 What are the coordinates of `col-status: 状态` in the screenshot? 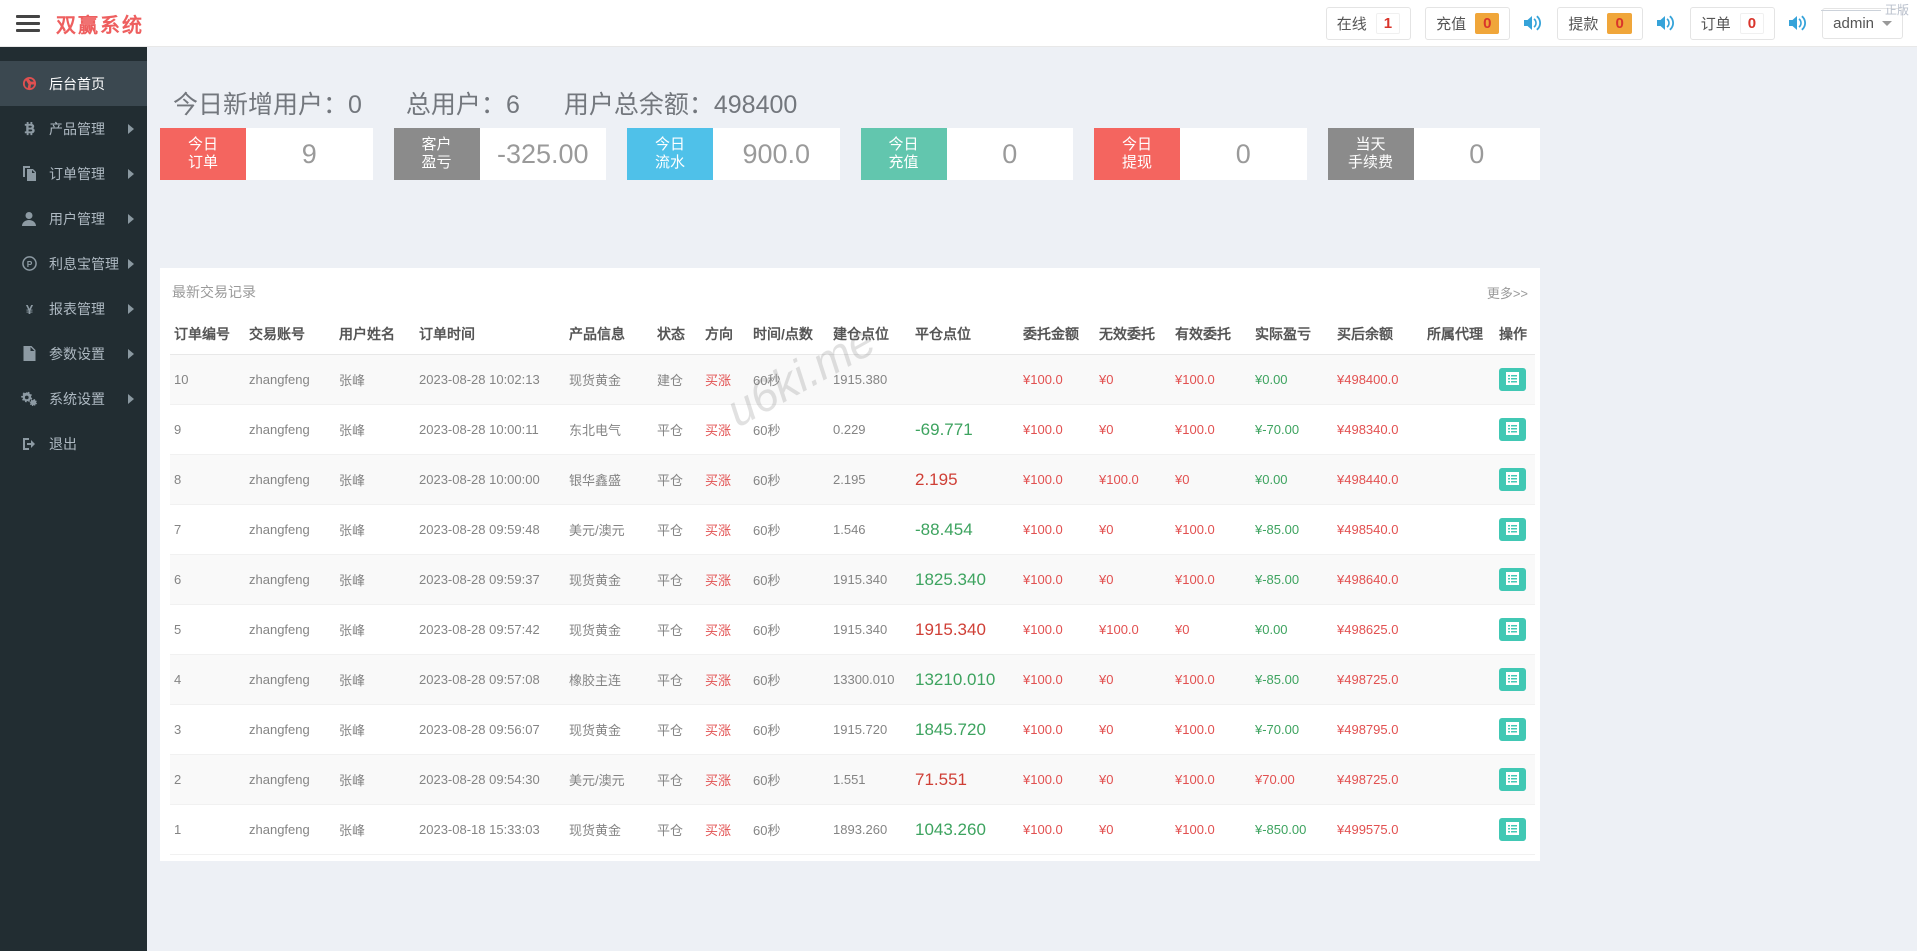 It's located at (677, 334).